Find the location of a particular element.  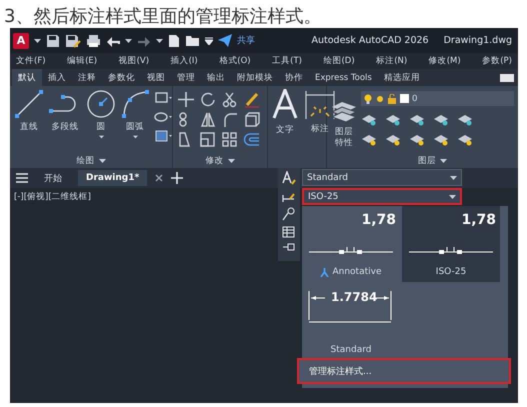

arc-icon is located at coordinates (135, 104).